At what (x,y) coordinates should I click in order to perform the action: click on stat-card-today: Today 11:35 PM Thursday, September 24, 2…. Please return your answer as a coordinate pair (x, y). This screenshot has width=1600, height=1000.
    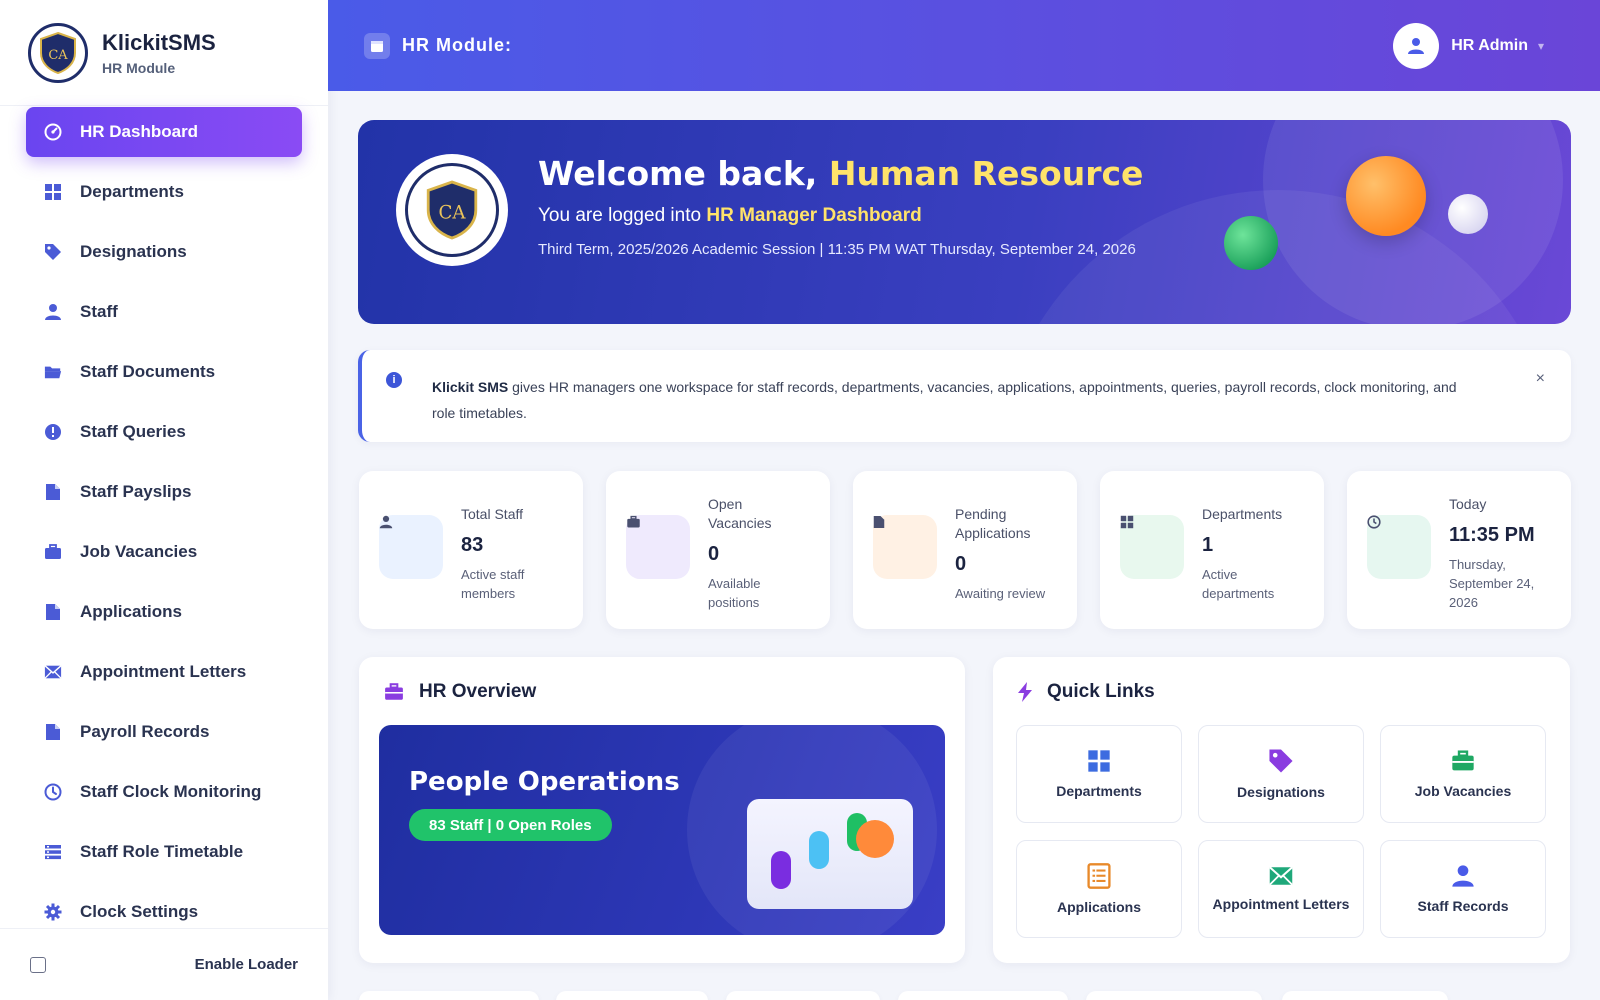
    Looking at the image, I should click on (1459, 550).